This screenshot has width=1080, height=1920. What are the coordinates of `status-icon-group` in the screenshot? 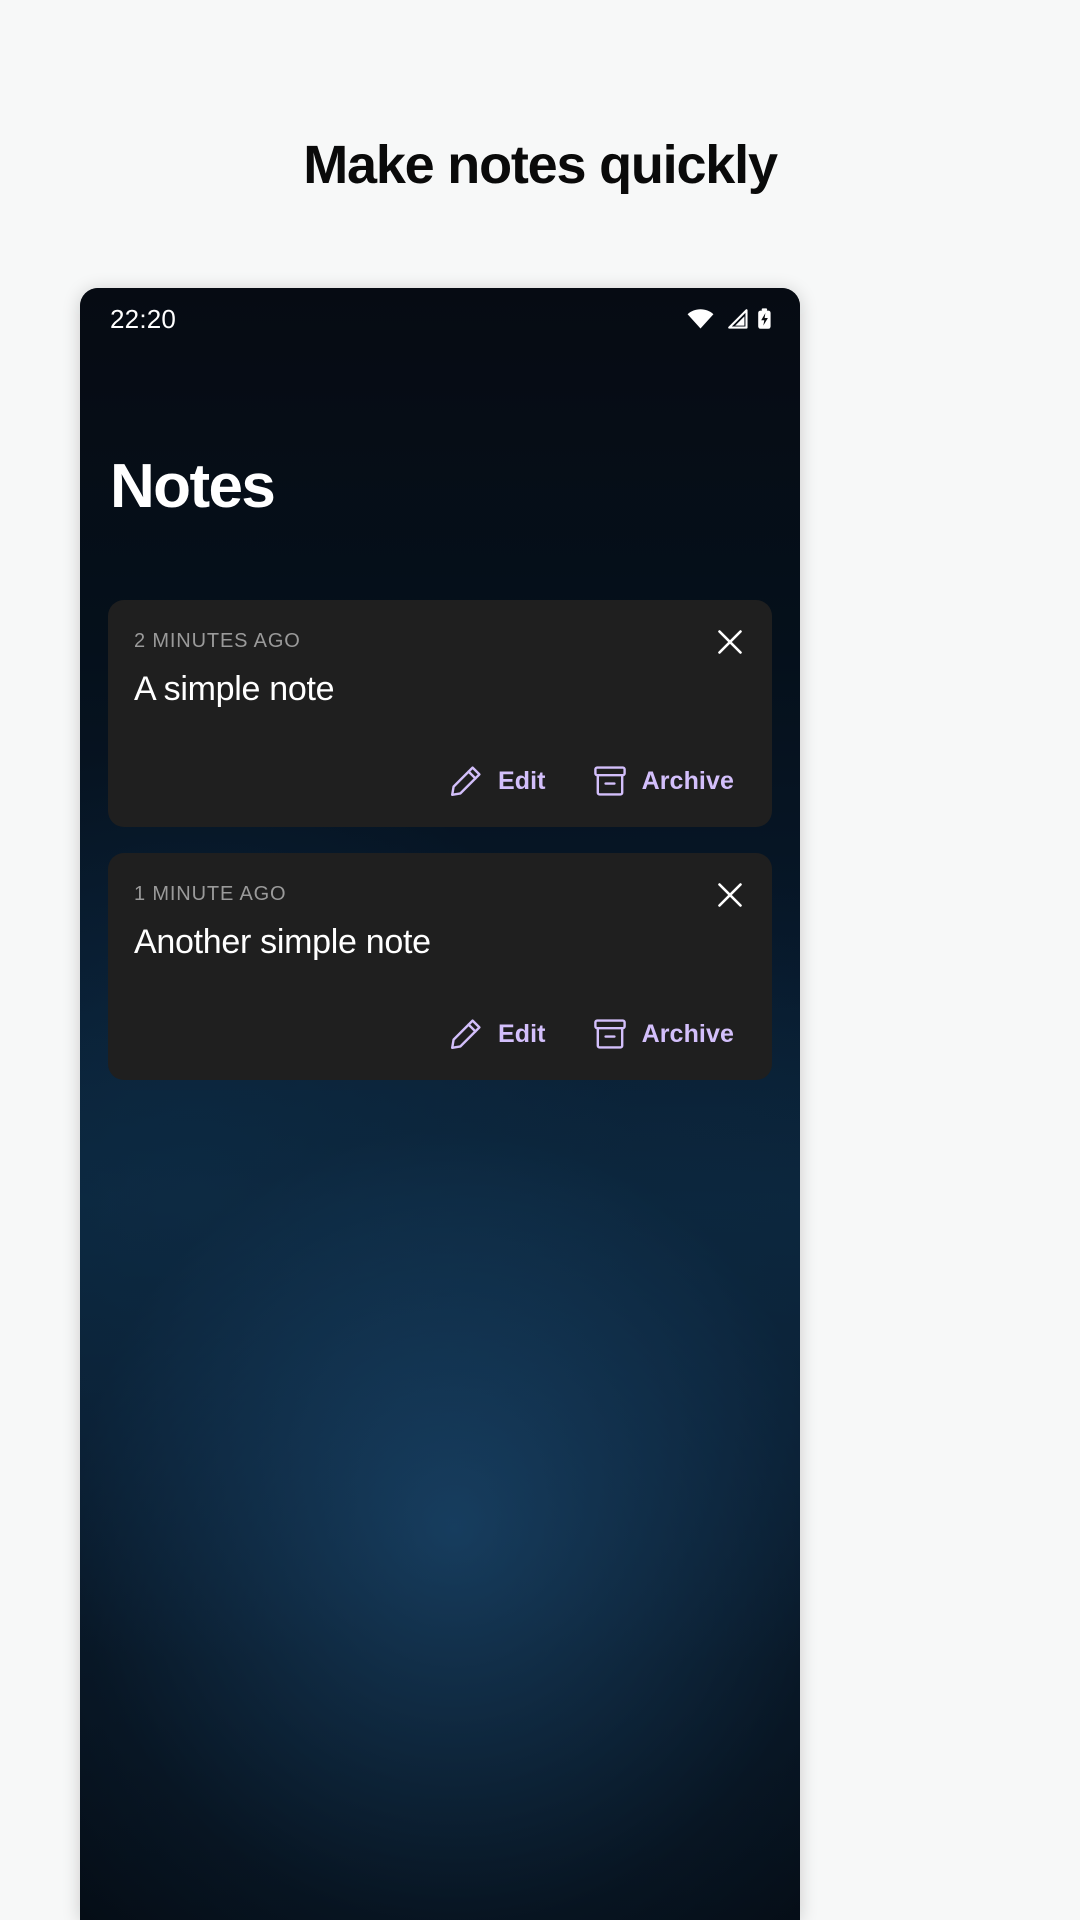 It's located at (729, 319).